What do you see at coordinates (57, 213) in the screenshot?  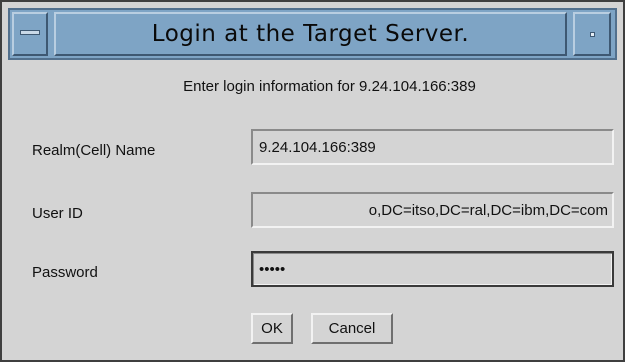 I see `user-id-label: User ID` at bounding box center [57, 213].